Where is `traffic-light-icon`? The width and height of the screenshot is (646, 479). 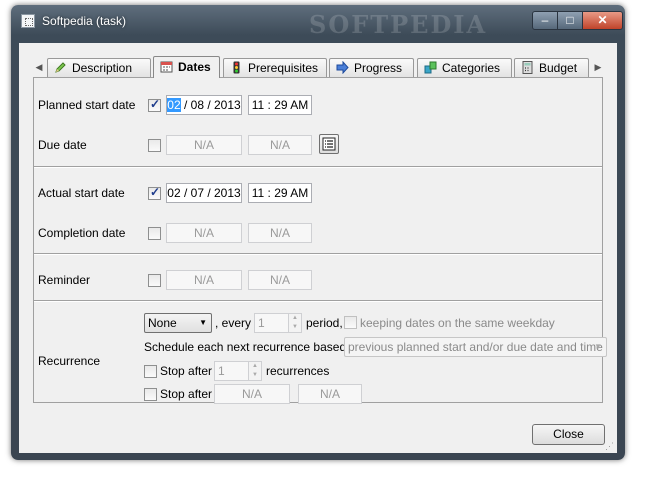 traffic-light-icon is located at coordinates (236, 67).